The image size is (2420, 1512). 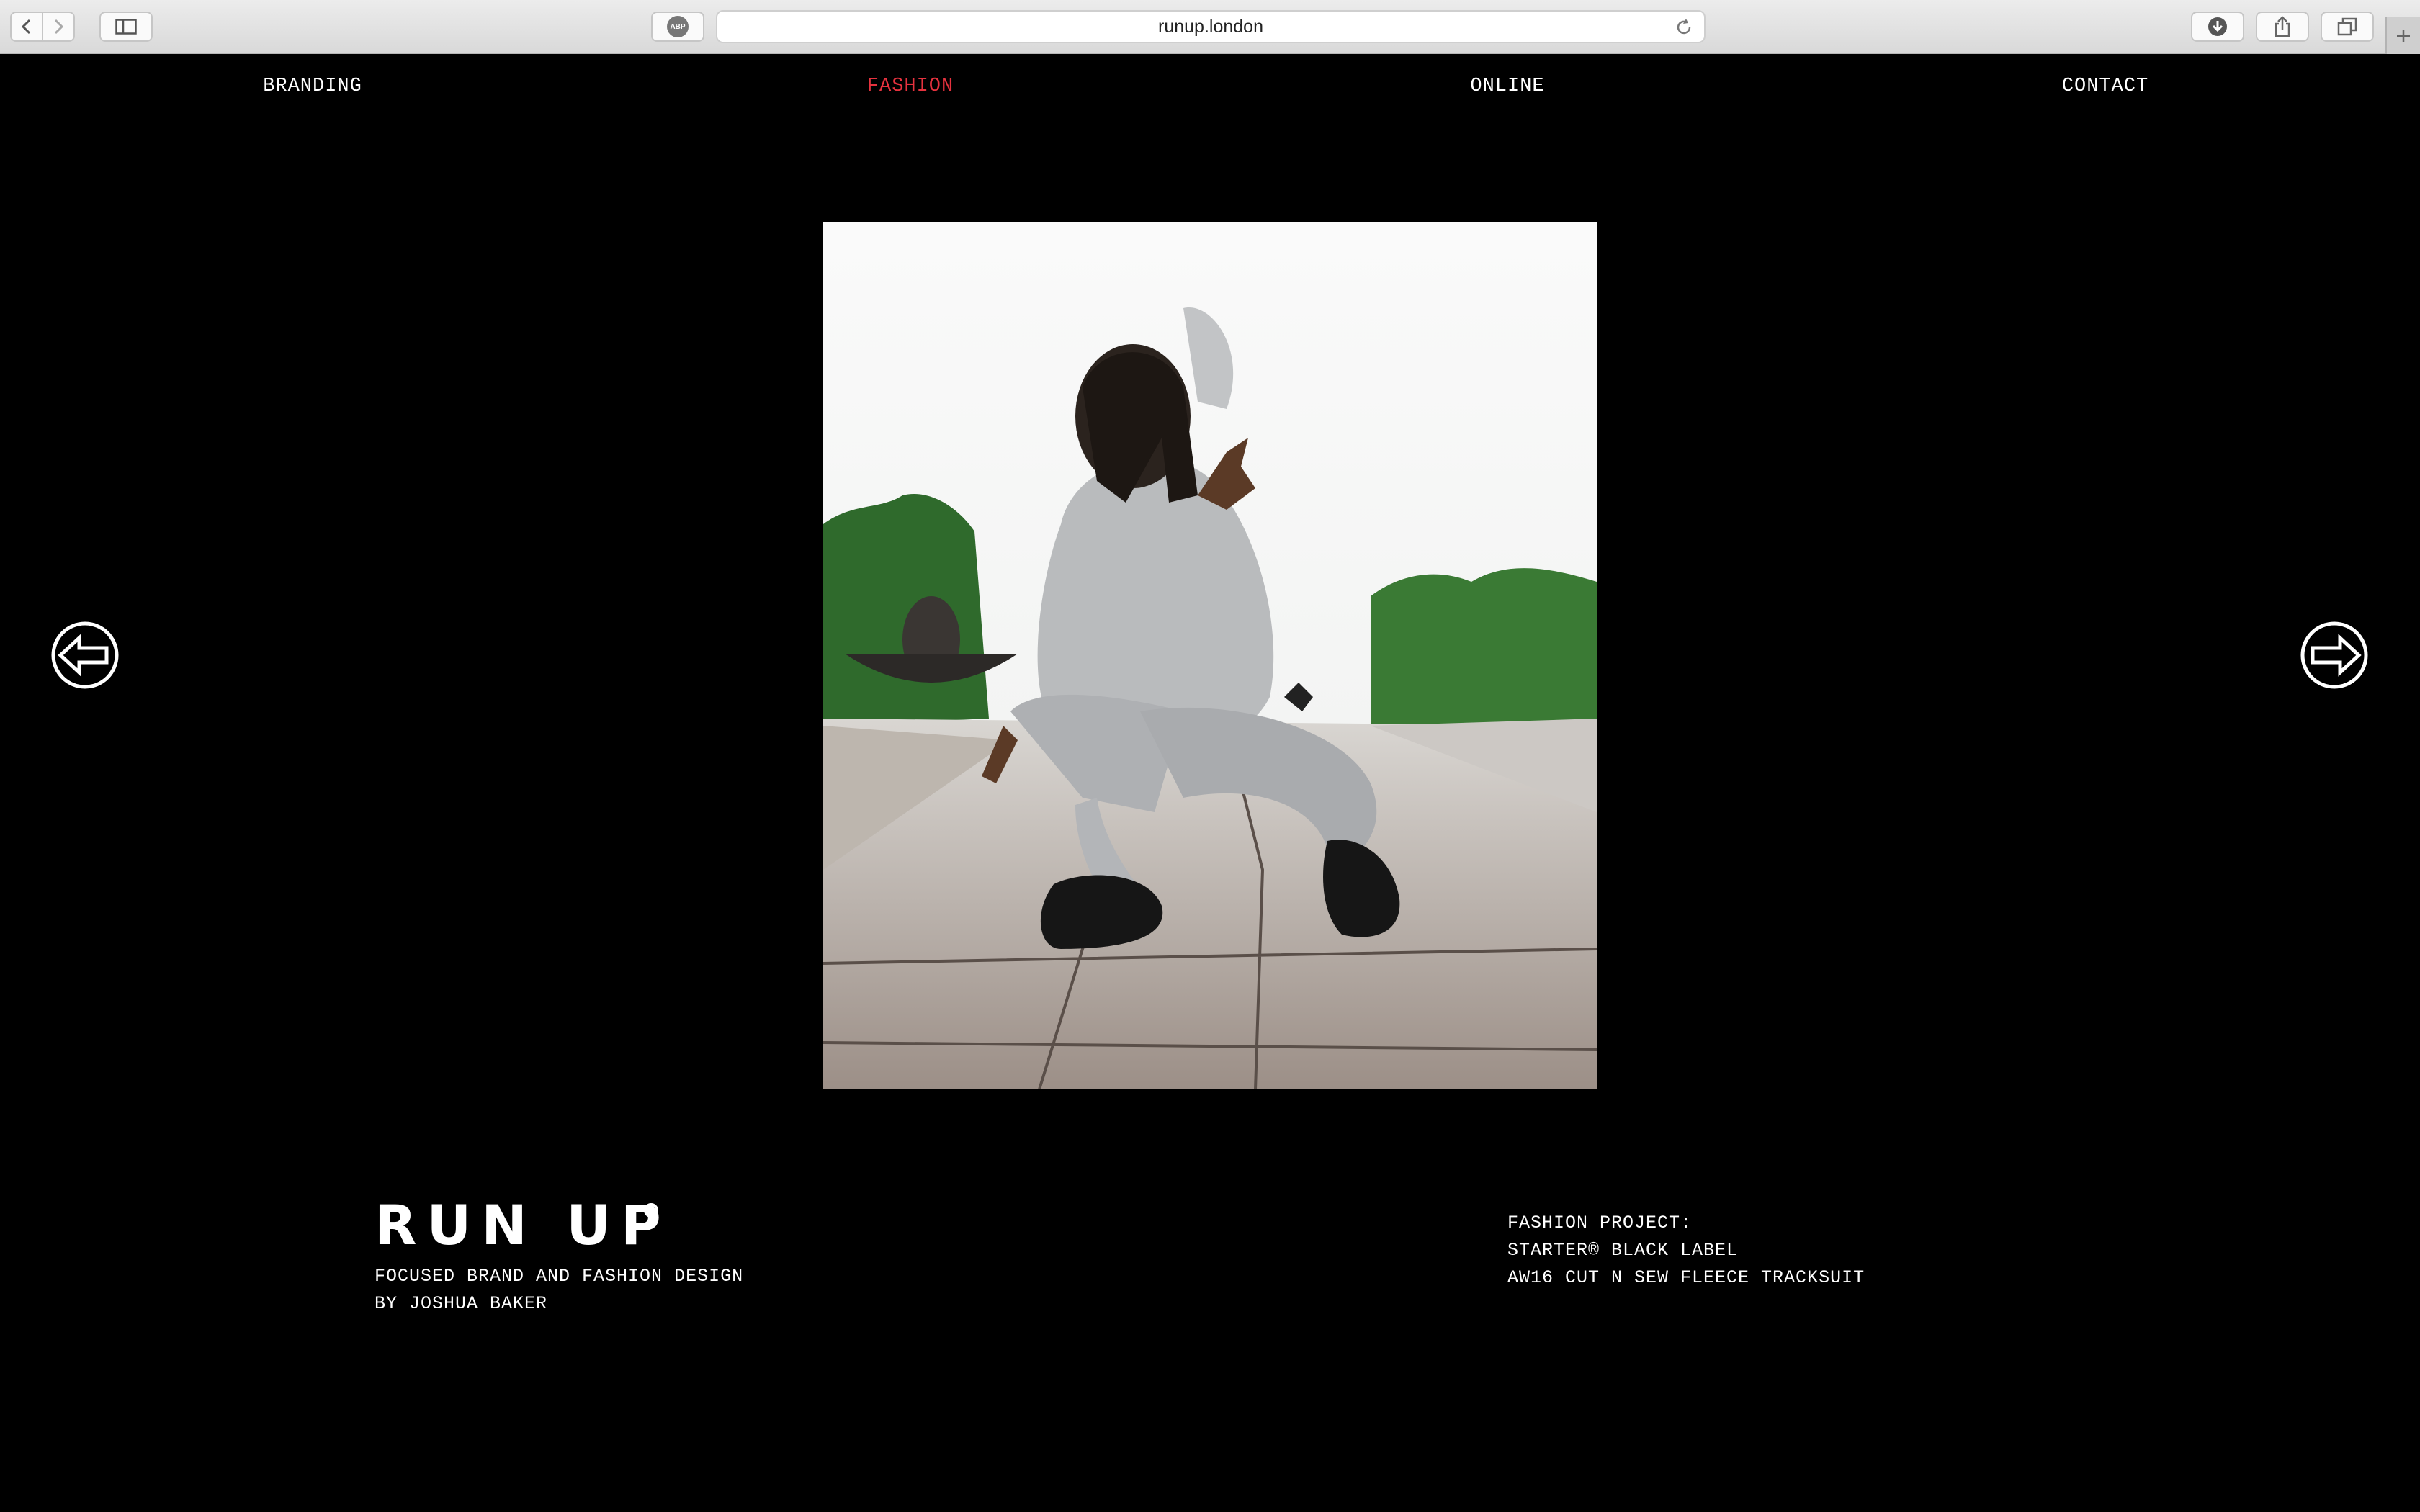 I want to click on next-slide-button, so click(x=2334, y=655).